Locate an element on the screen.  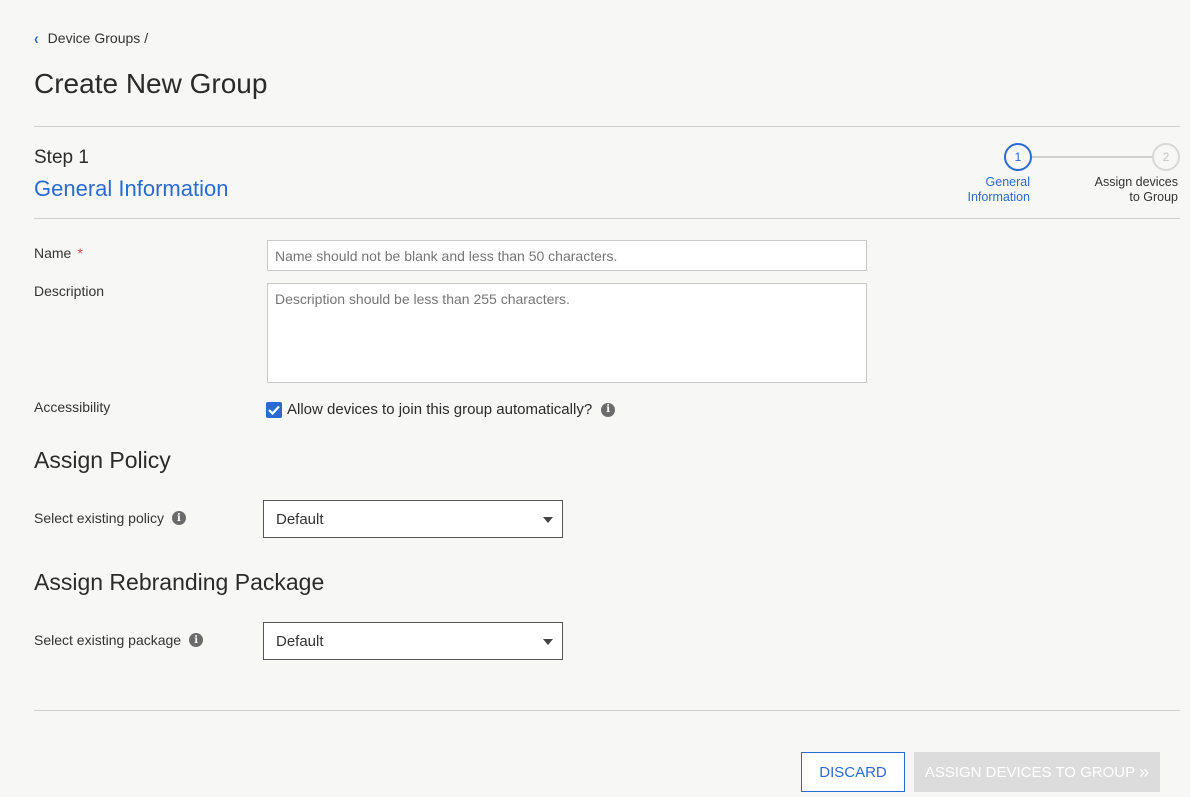
check-icon is located at coordinates (274, 410).